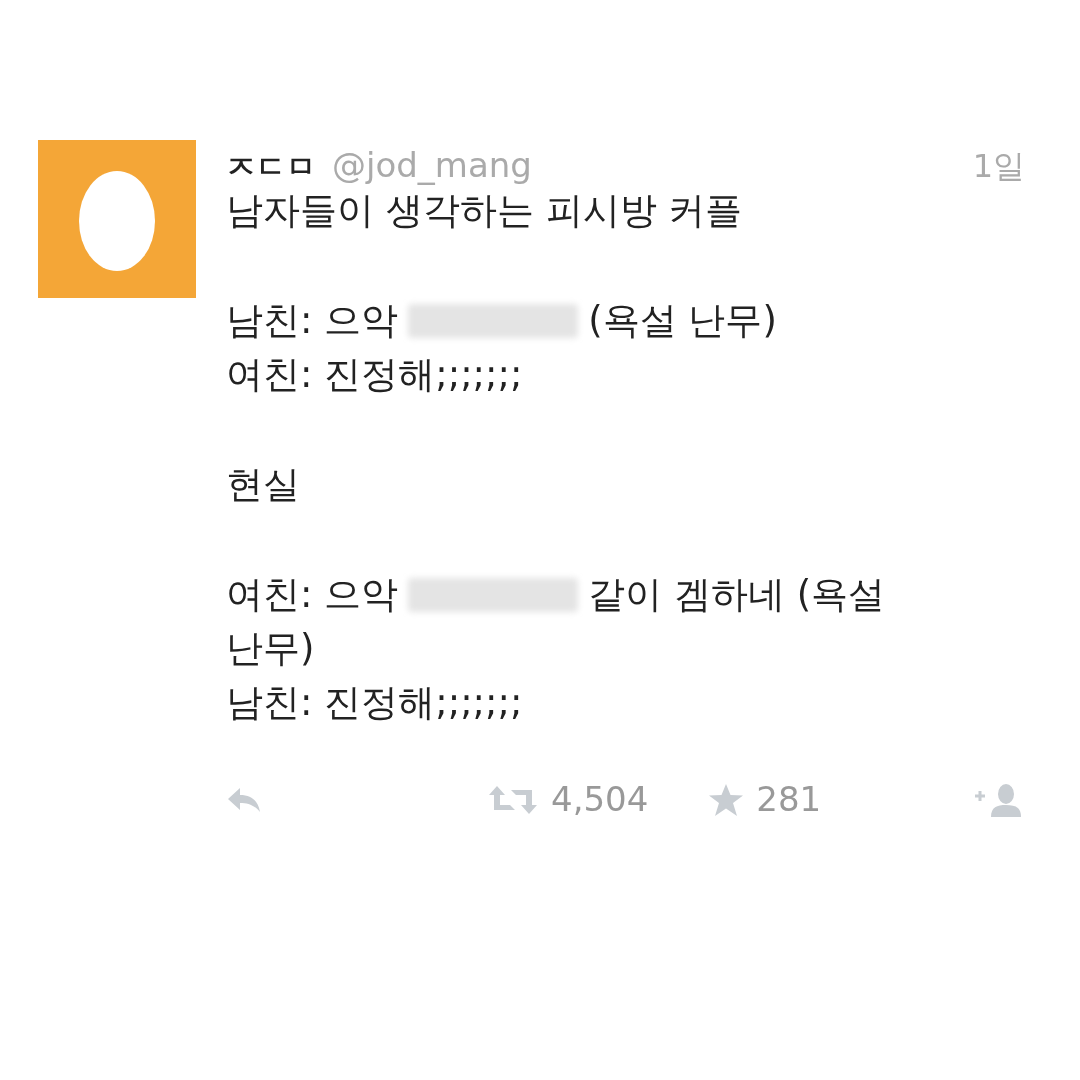 The width and height of the screenshot is (1080, 1080). I want to click on tweet-text: 현실, so click(263, 485).